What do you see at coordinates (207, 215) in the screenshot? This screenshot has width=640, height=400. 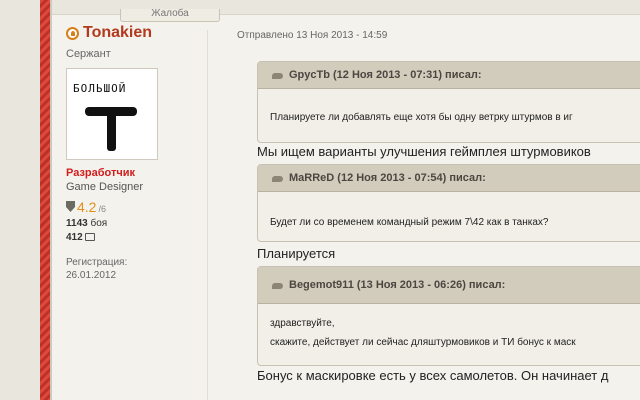 I see `column-divider` at bounding box center [207, 215].